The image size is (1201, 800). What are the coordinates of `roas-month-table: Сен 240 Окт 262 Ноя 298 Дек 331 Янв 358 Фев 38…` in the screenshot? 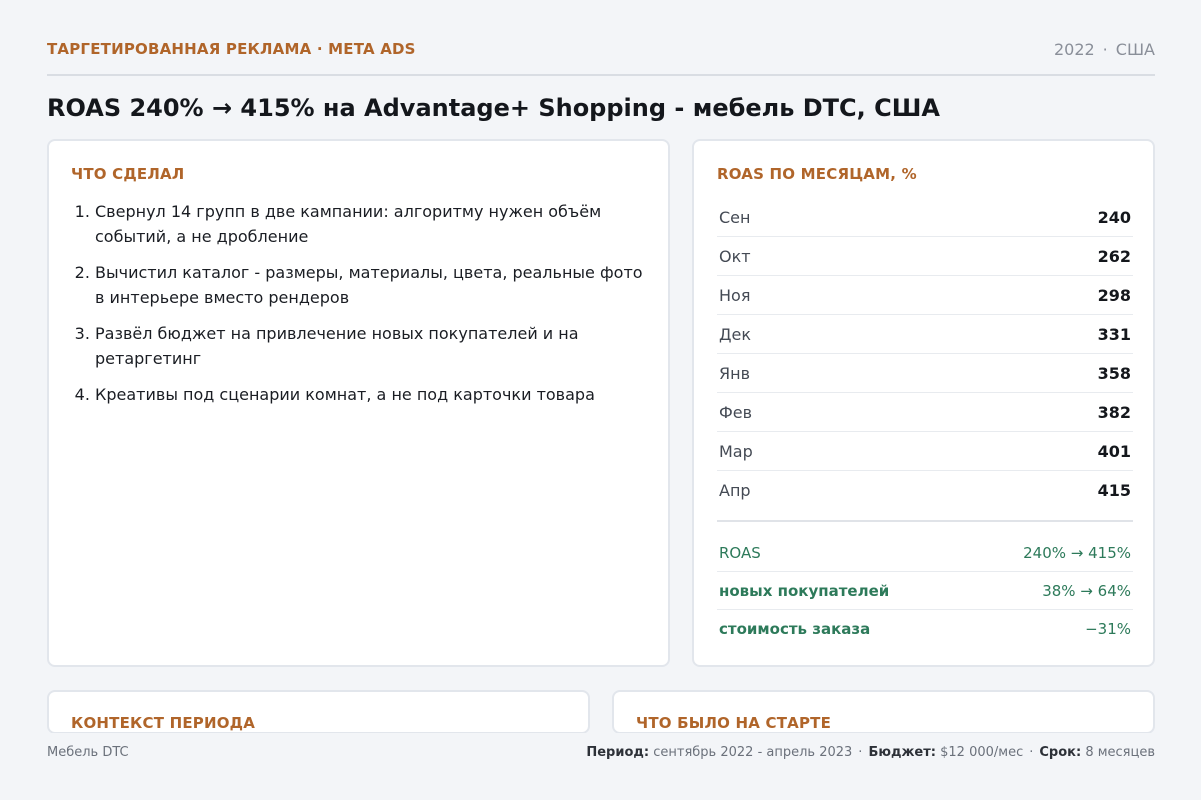 It's located at (925, 354).